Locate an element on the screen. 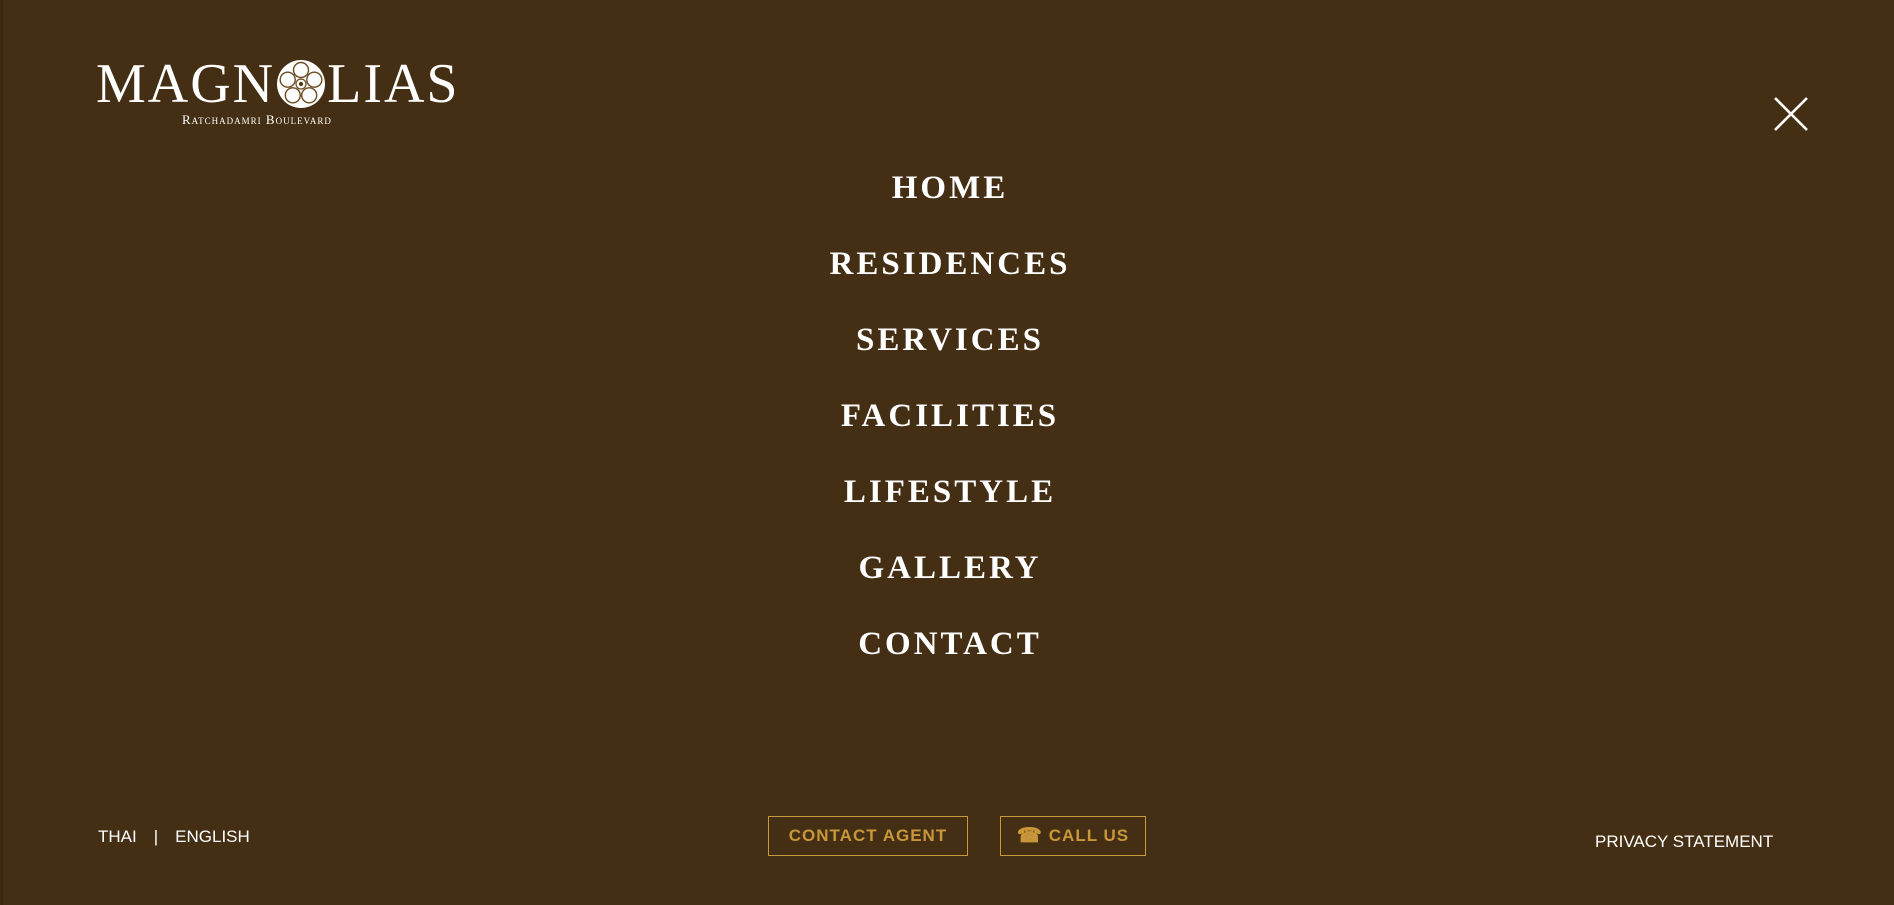 Image resolution: width=1894 pixels, height=905 pixels. nav-link-facilities: FACILITIES is located at coordinates (950, 416).